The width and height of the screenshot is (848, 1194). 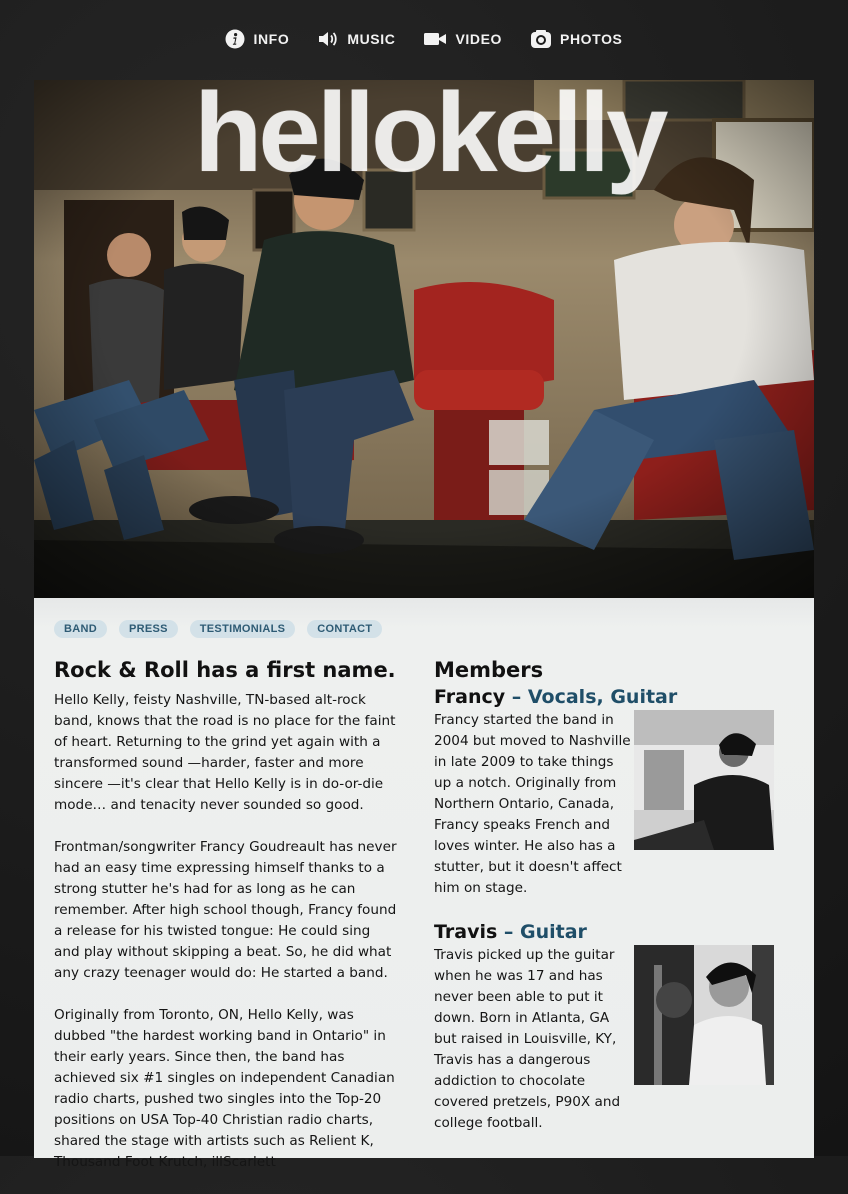 I want to click on nav-info: INFO, so click(x=257, y=39).